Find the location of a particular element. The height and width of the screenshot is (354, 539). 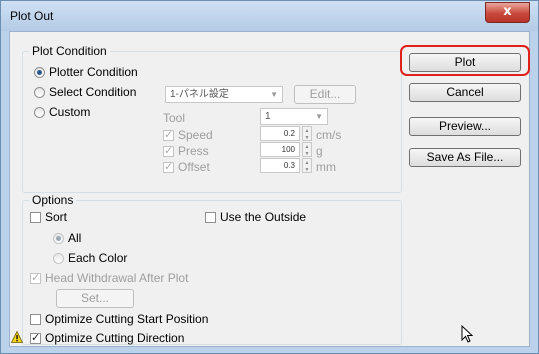

all-label: All is located at coordinates (75, 238).